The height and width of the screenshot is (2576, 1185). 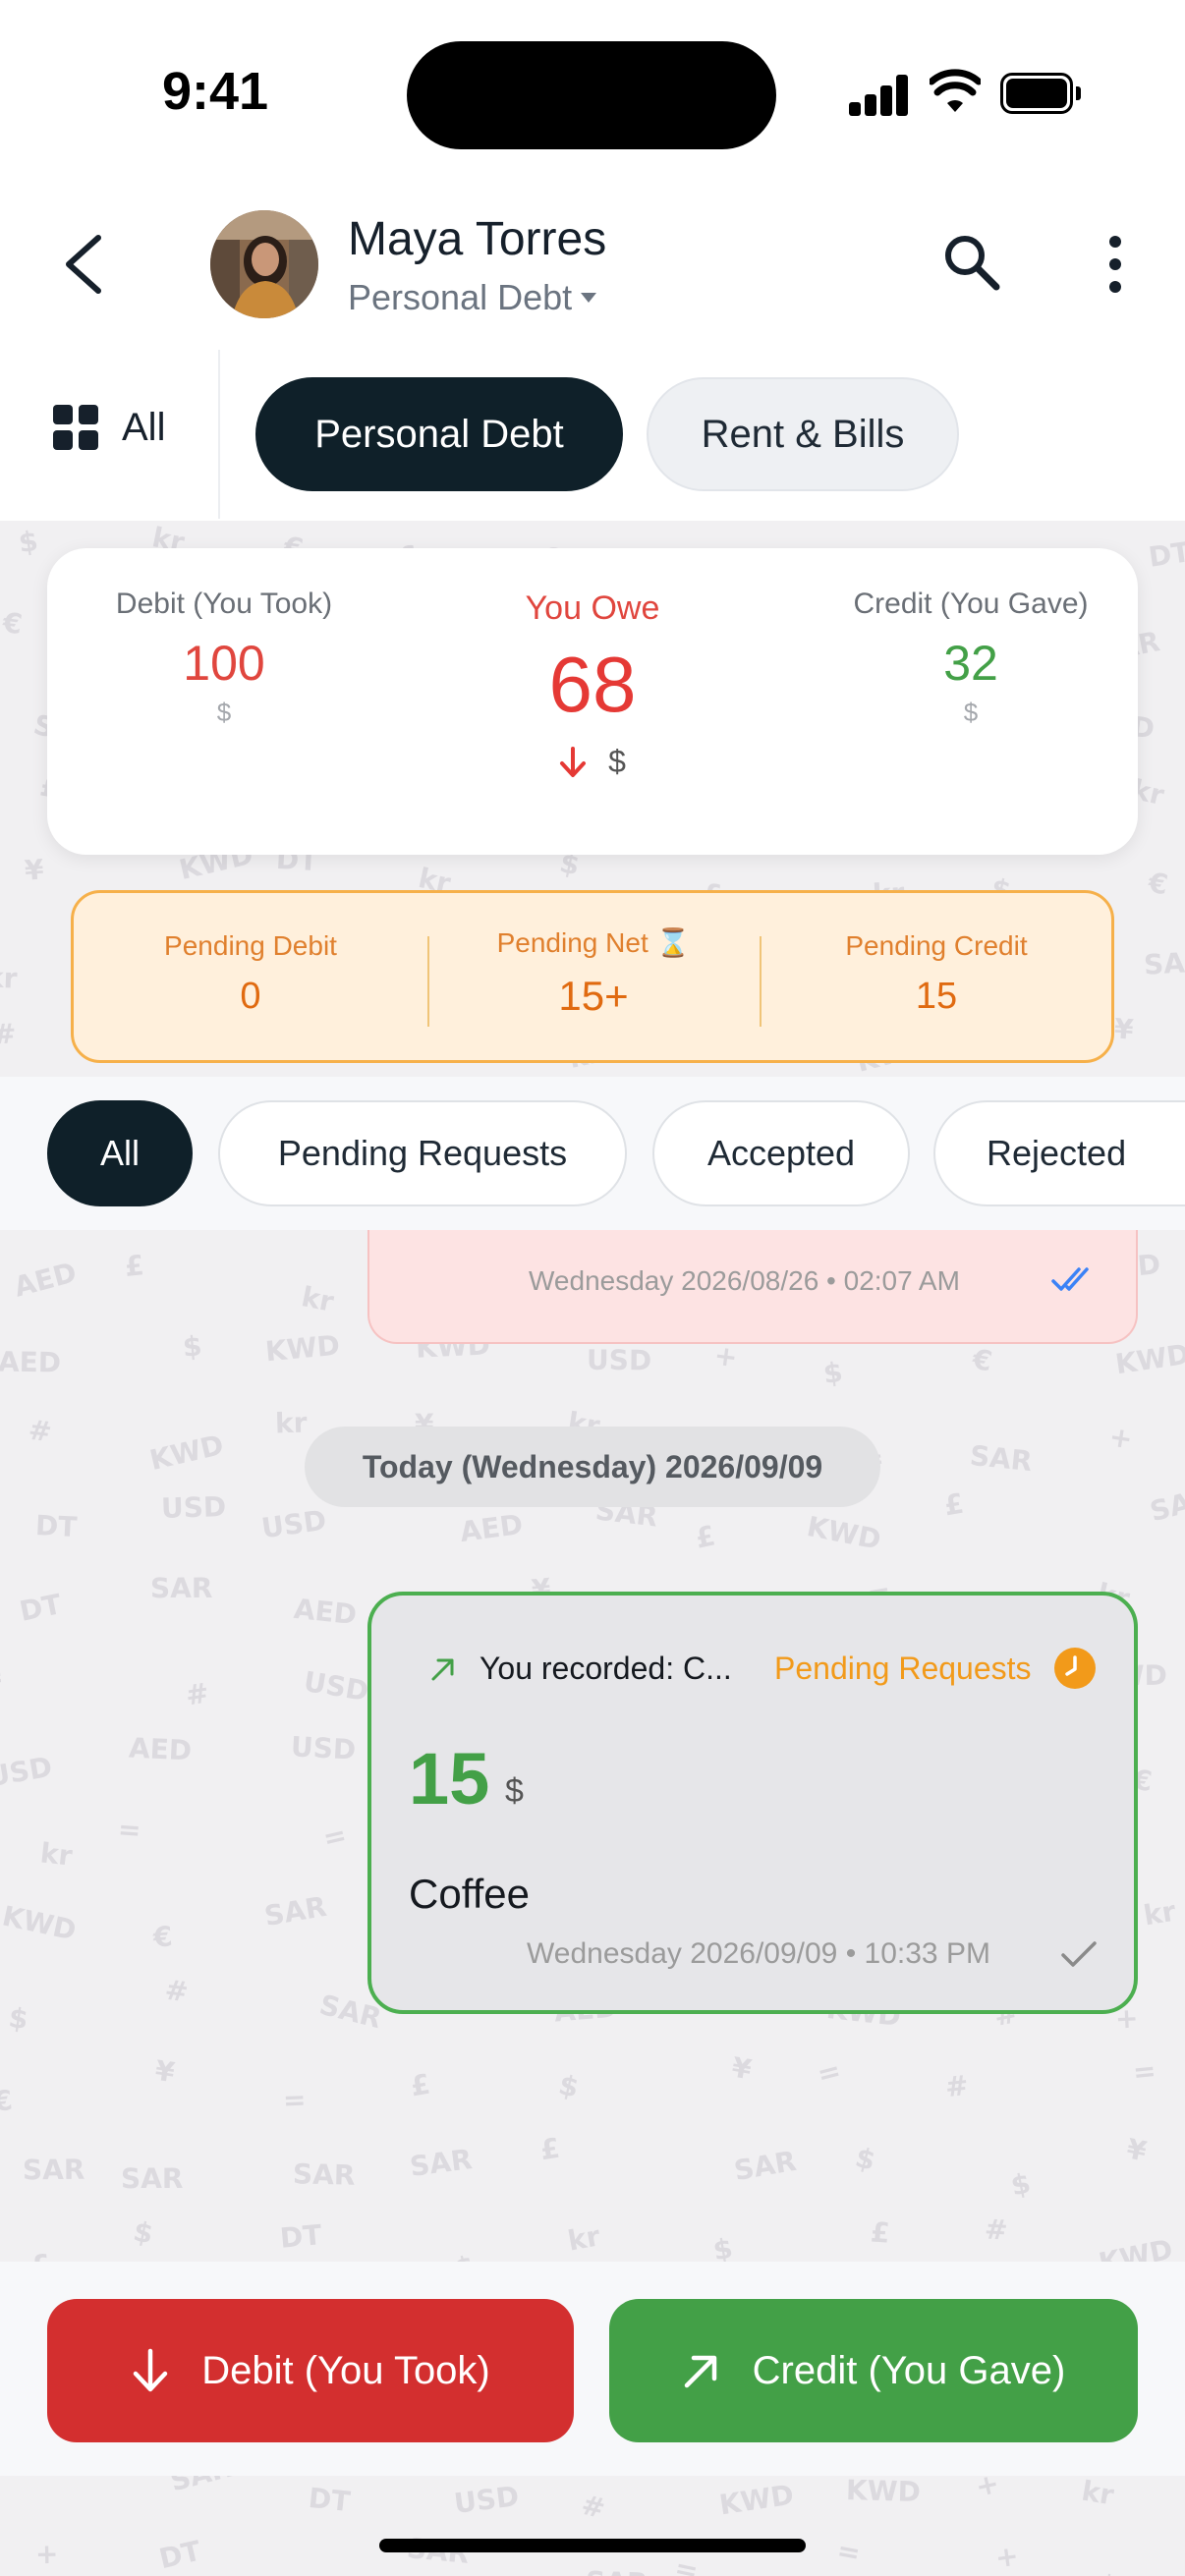 I want to click on more-options-icon, so click(x=1115, y=264).